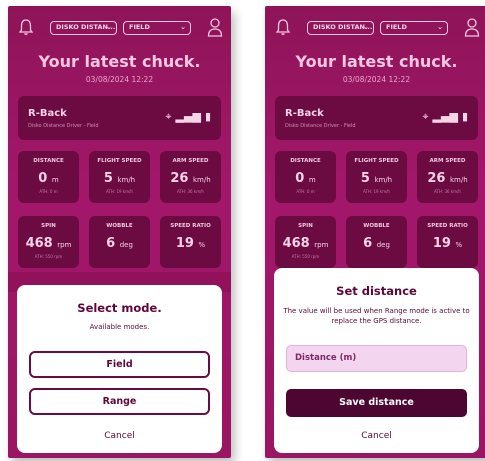 The height and width of the screenshot is (461, 485). I want to click on sheet-title: Set distance, so click(376, 291).